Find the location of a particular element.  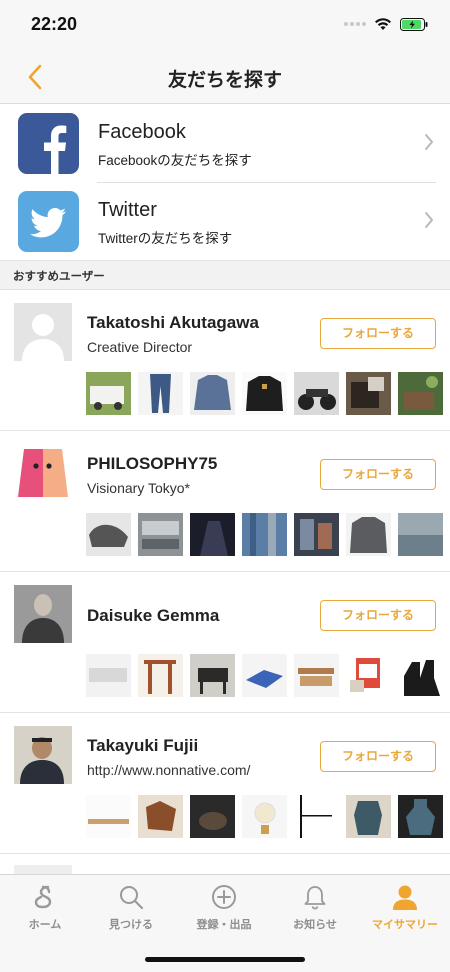

user-description: http://www.nonnative.com/ is located at coordinates (168, 770).